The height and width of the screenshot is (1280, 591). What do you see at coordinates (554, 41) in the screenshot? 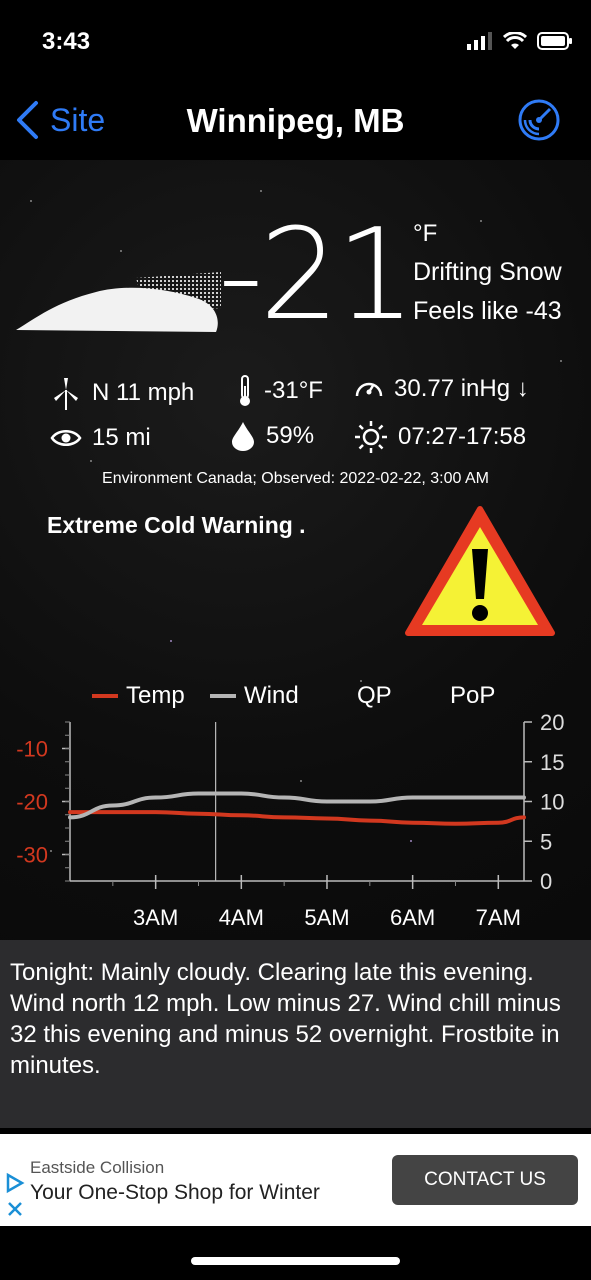
I see `battery-icon` at bounding box center [554, 41].